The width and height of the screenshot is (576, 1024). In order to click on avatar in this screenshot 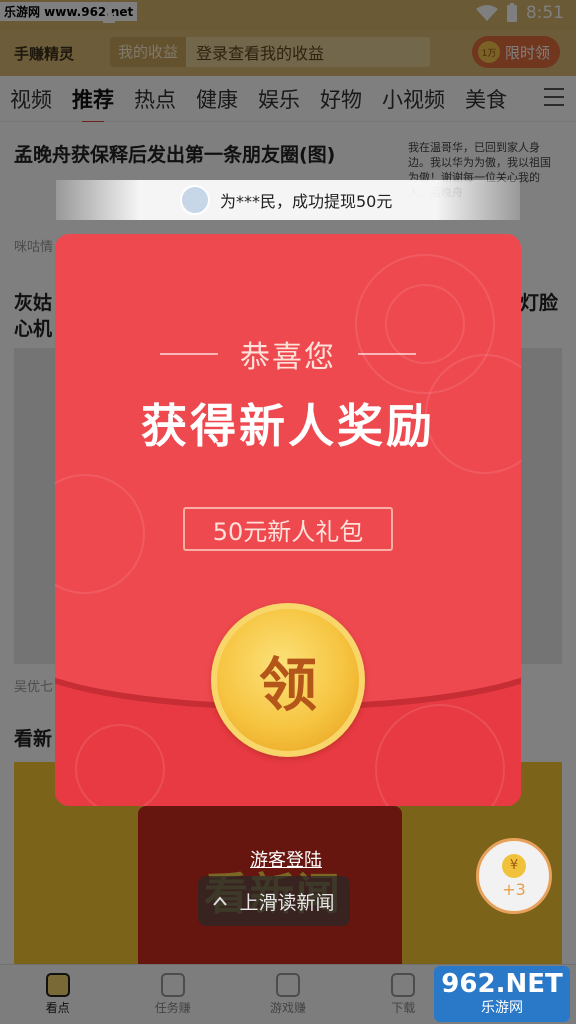, I will do `click(195, 200)`.